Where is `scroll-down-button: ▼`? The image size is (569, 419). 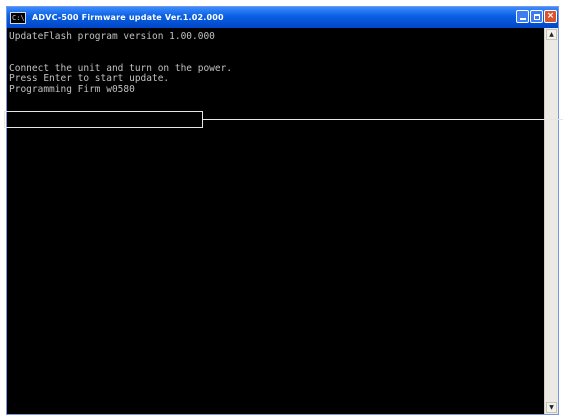
scroll-down-button: ▼ is located at coordinates (551, 407).